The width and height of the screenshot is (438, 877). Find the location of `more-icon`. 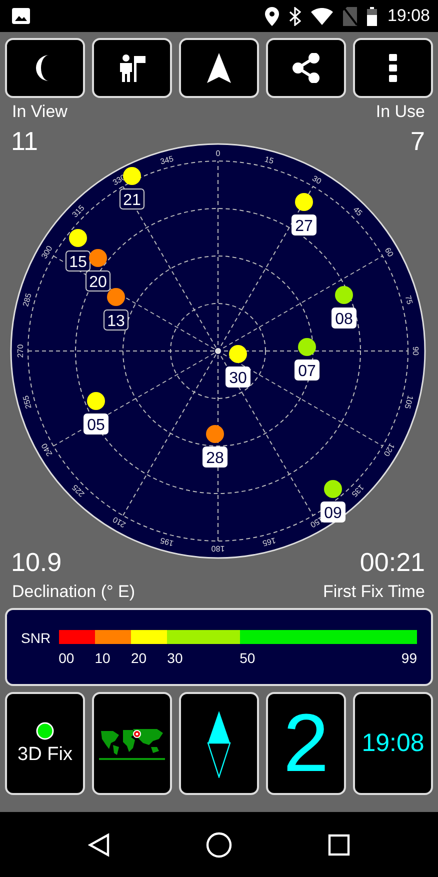

more-icon is located at coordinates (393, 68).